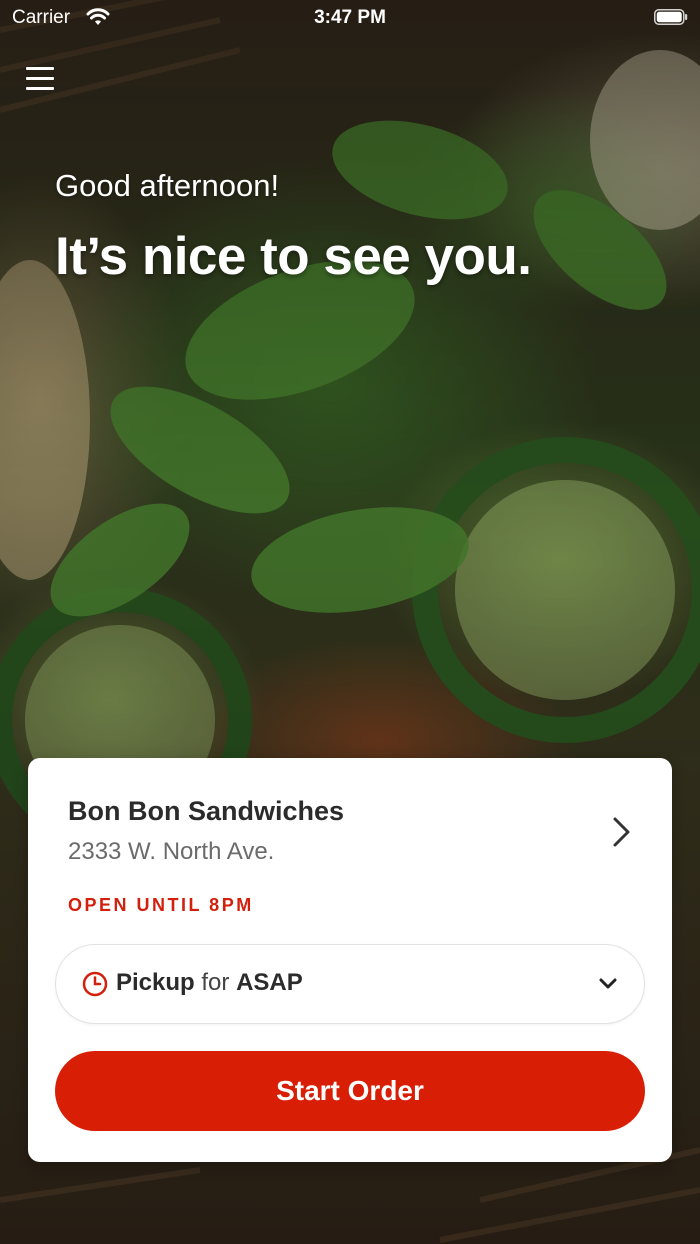 This screenshot has height=1244, width=700. What do you see at coordinates (608, 983) in the screenshot?
I see `chevron-down-icon` at bounding box center [608, 983].